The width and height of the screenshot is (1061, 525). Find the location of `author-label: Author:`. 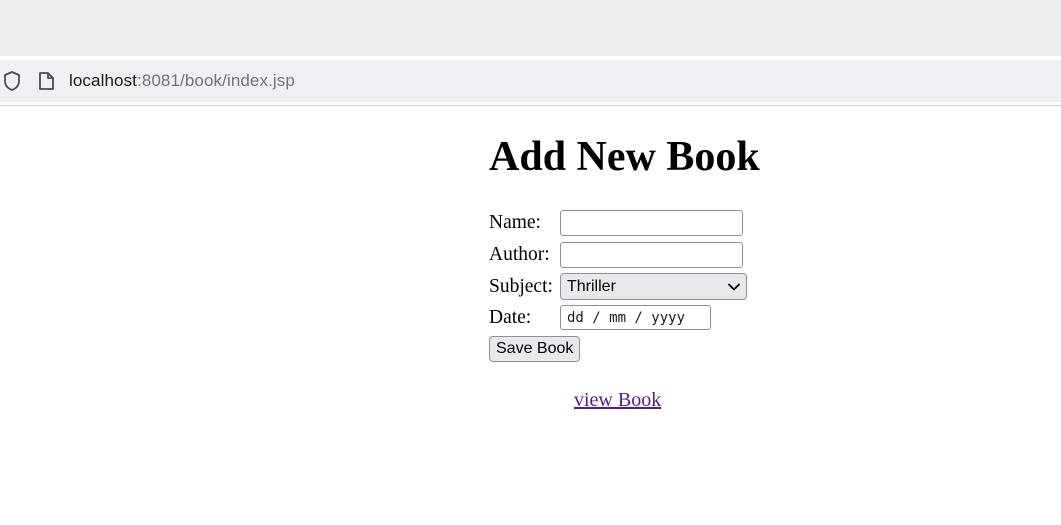

author-label: Author: is located at coordinates (519, 254).